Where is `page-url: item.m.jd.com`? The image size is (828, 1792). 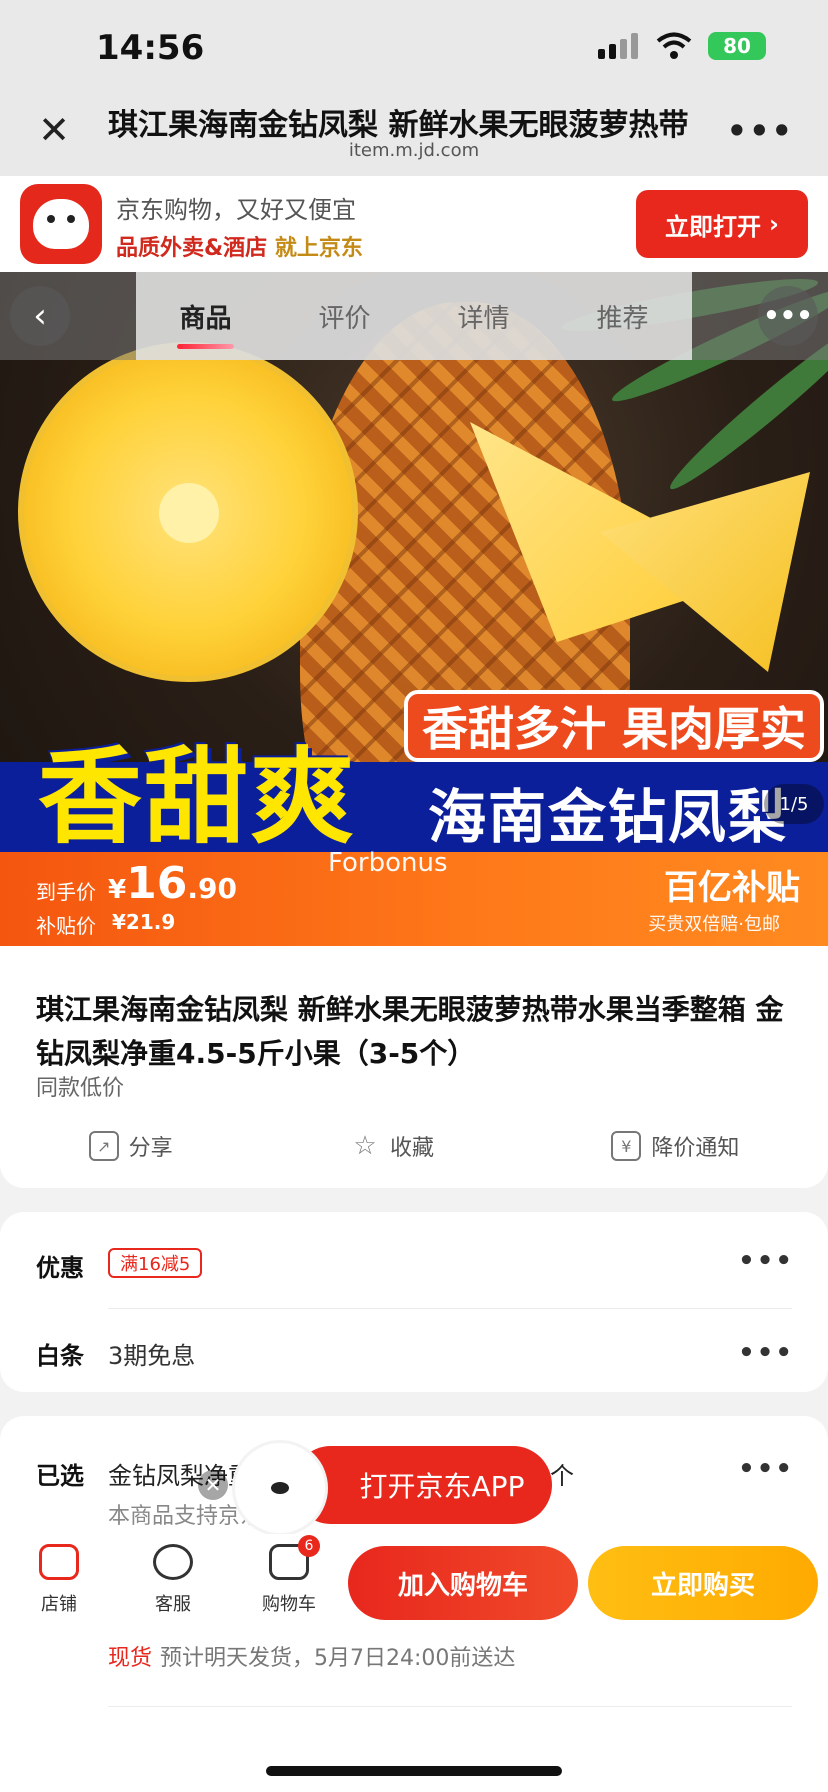
page-url: item.m.jd.com is located at coordinates (414, 150).